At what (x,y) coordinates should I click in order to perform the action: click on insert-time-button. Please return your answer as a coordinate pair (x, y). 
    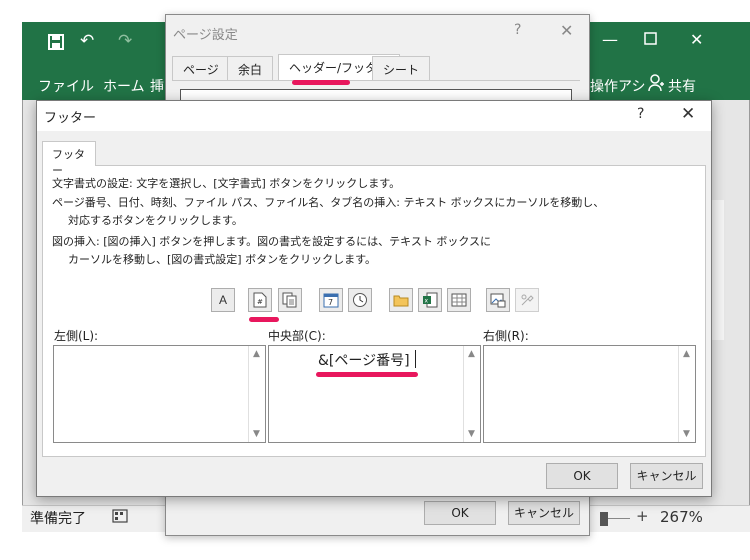
    Looking at the image, I should click on (360, 300).